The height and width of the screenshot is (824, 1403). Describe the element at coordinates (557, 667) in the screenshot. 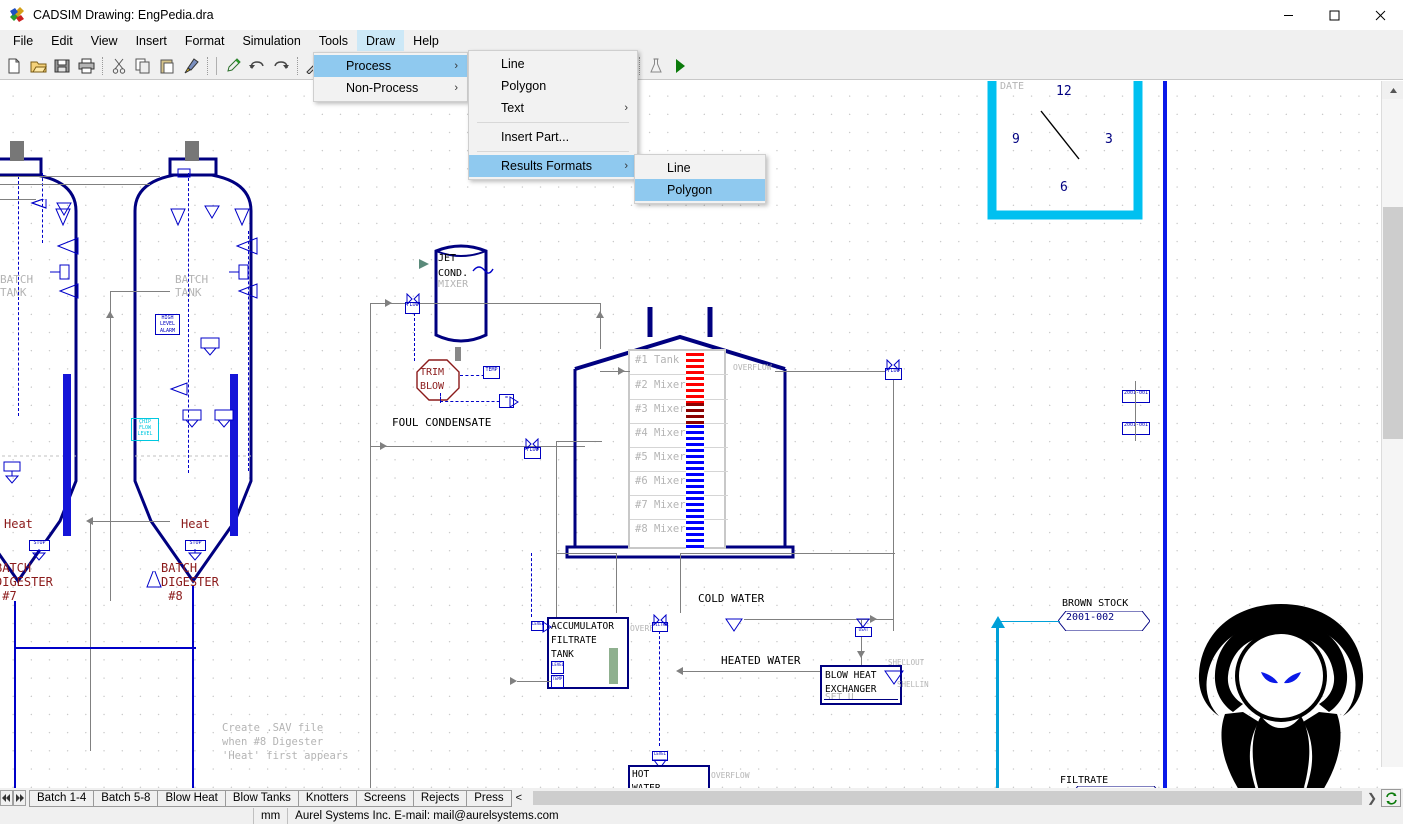

I see `aft-tag-1: LEVEL` at that location.